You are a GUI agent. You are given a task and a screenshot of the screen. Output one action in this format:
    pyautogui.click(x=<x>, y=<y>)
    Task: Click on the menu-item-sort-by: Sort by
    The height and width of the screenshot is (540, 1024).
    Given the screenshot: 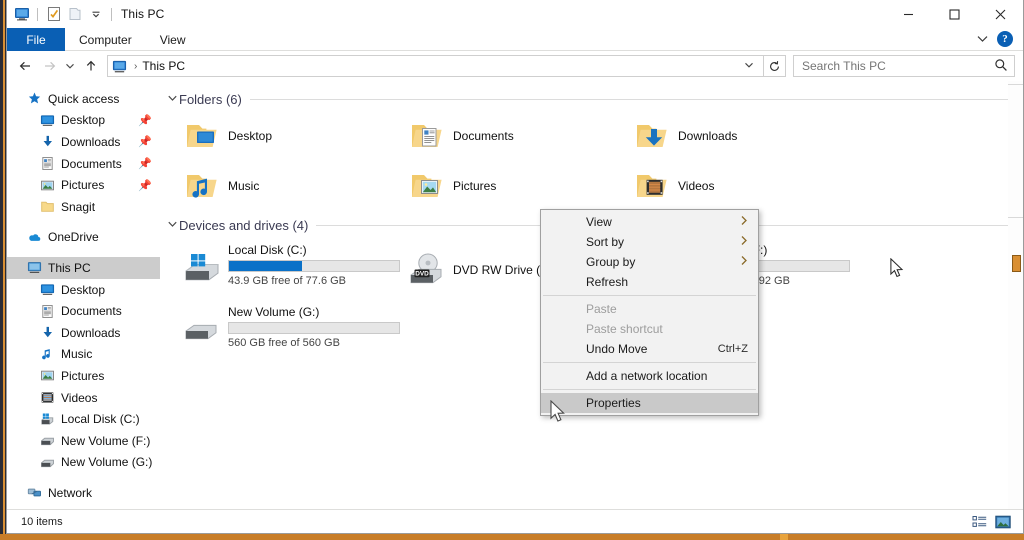 What is the action you would take?
    pyautogui.click(x=649, y=242)
    